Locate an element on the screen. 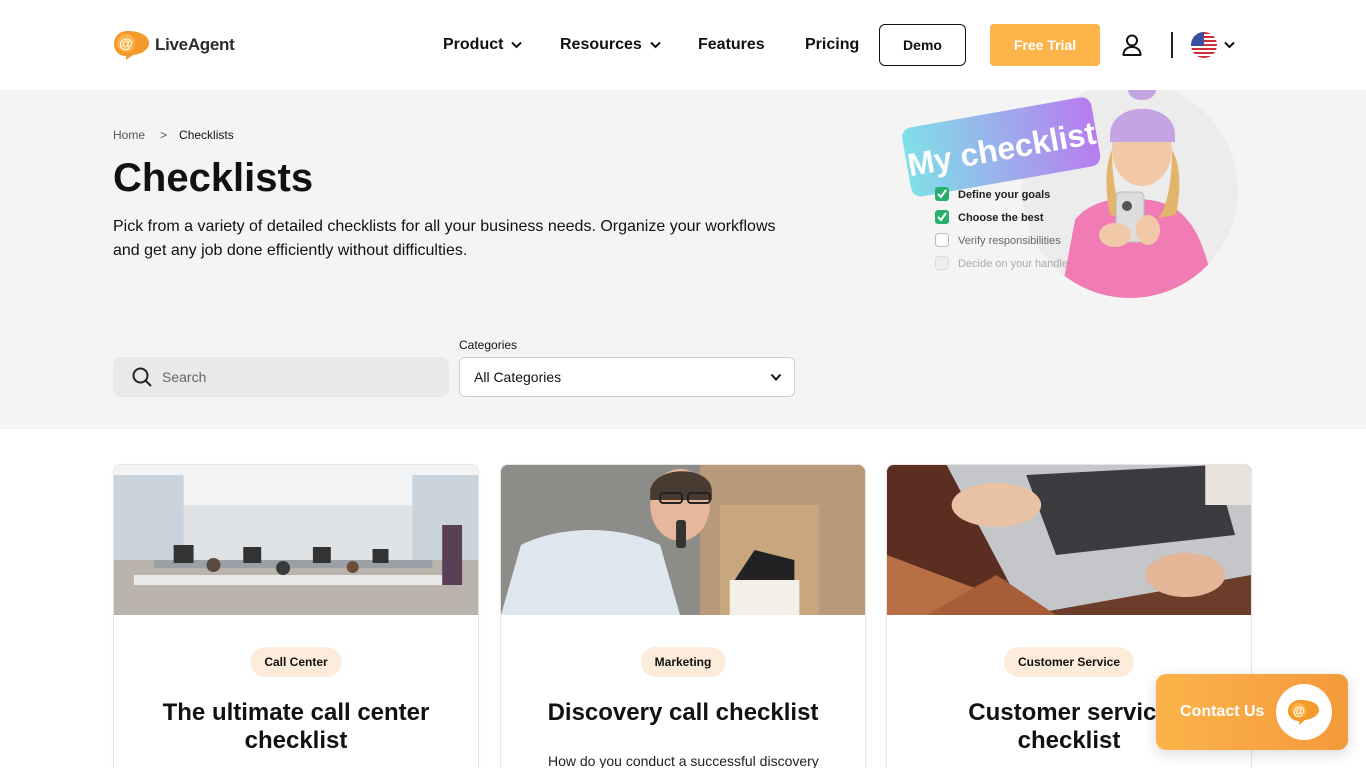 The width and height of the screenshot is (1366, 768). liveagent-logo-icon: @ is located at coordinates (131, 45).